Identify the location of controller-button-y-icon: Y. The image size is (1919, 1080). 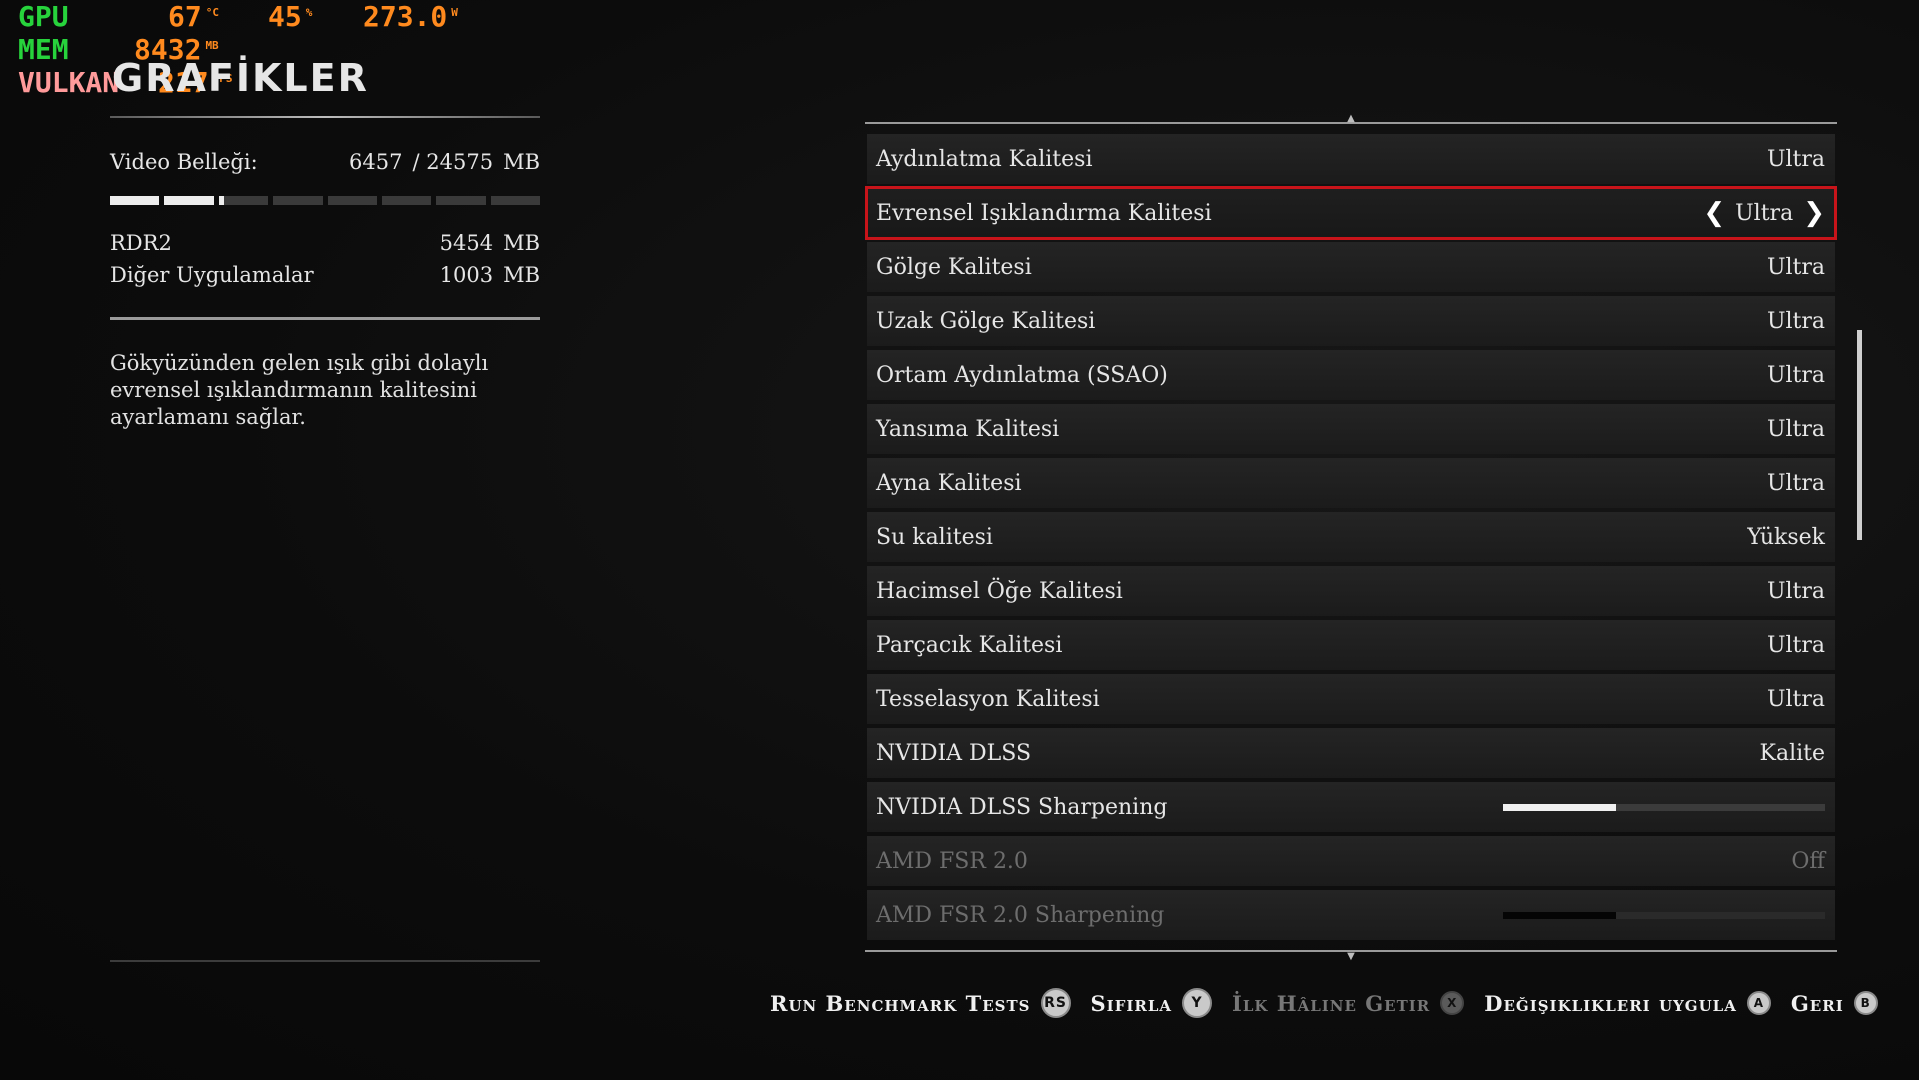
(1197, 1003).